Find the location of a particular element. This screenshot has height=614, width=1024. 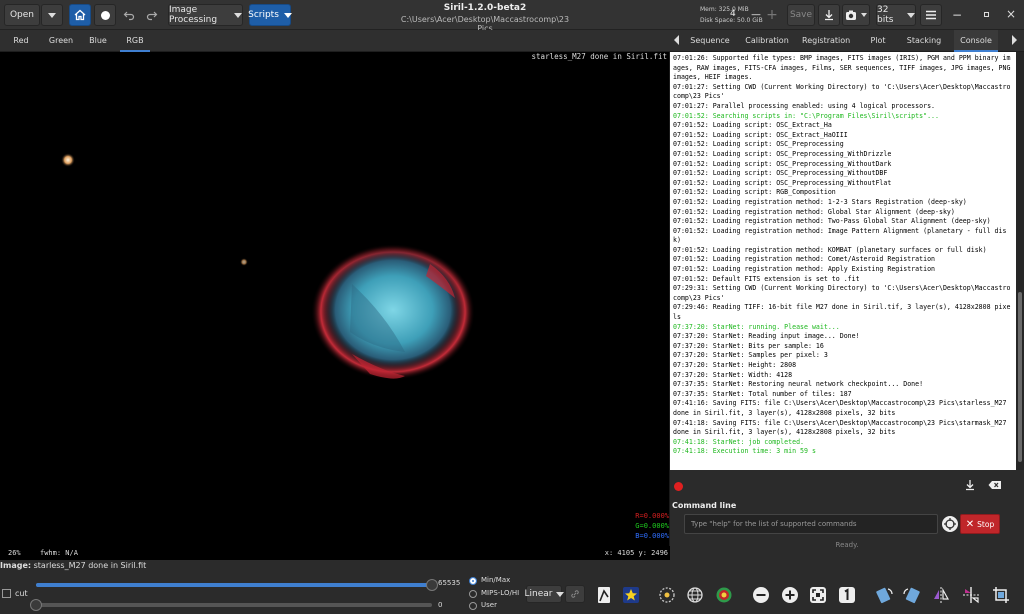

scroll-right-icon is located at coordinates (1014, 40).